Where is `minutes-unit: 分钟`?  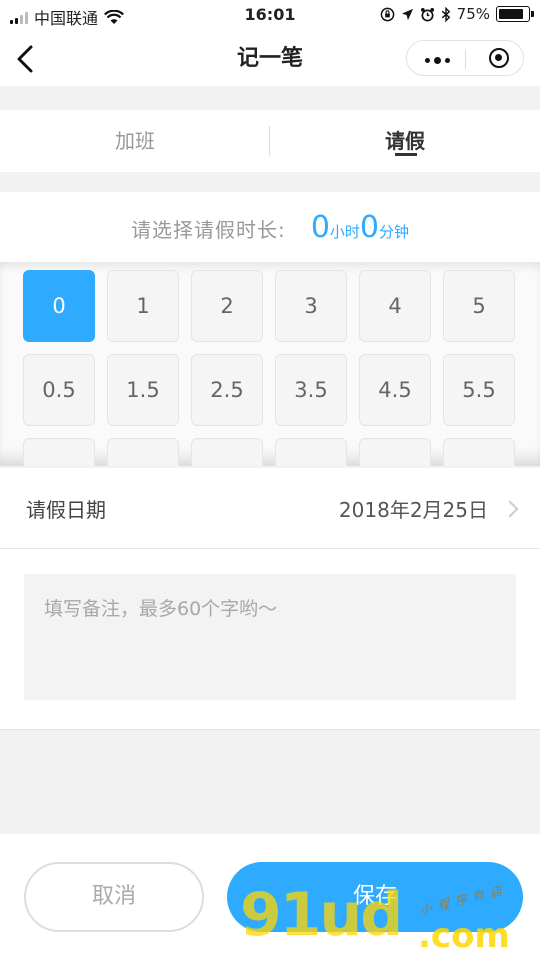
minutes-unit: 分钟 is located at coordinates (394, 232).